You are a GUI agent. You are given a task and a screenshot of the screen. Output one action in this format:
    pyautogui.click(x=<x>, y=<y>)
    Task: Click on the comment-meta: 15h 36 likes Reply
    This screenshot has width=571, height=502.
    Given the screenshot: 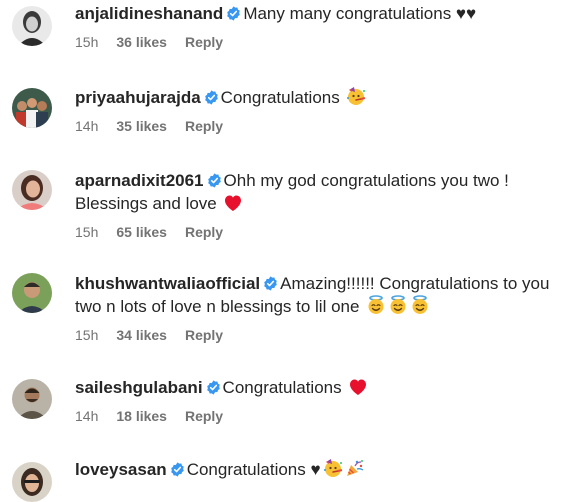 What is the action you would take?
    pyautogui.click(x=319, y=42)
    